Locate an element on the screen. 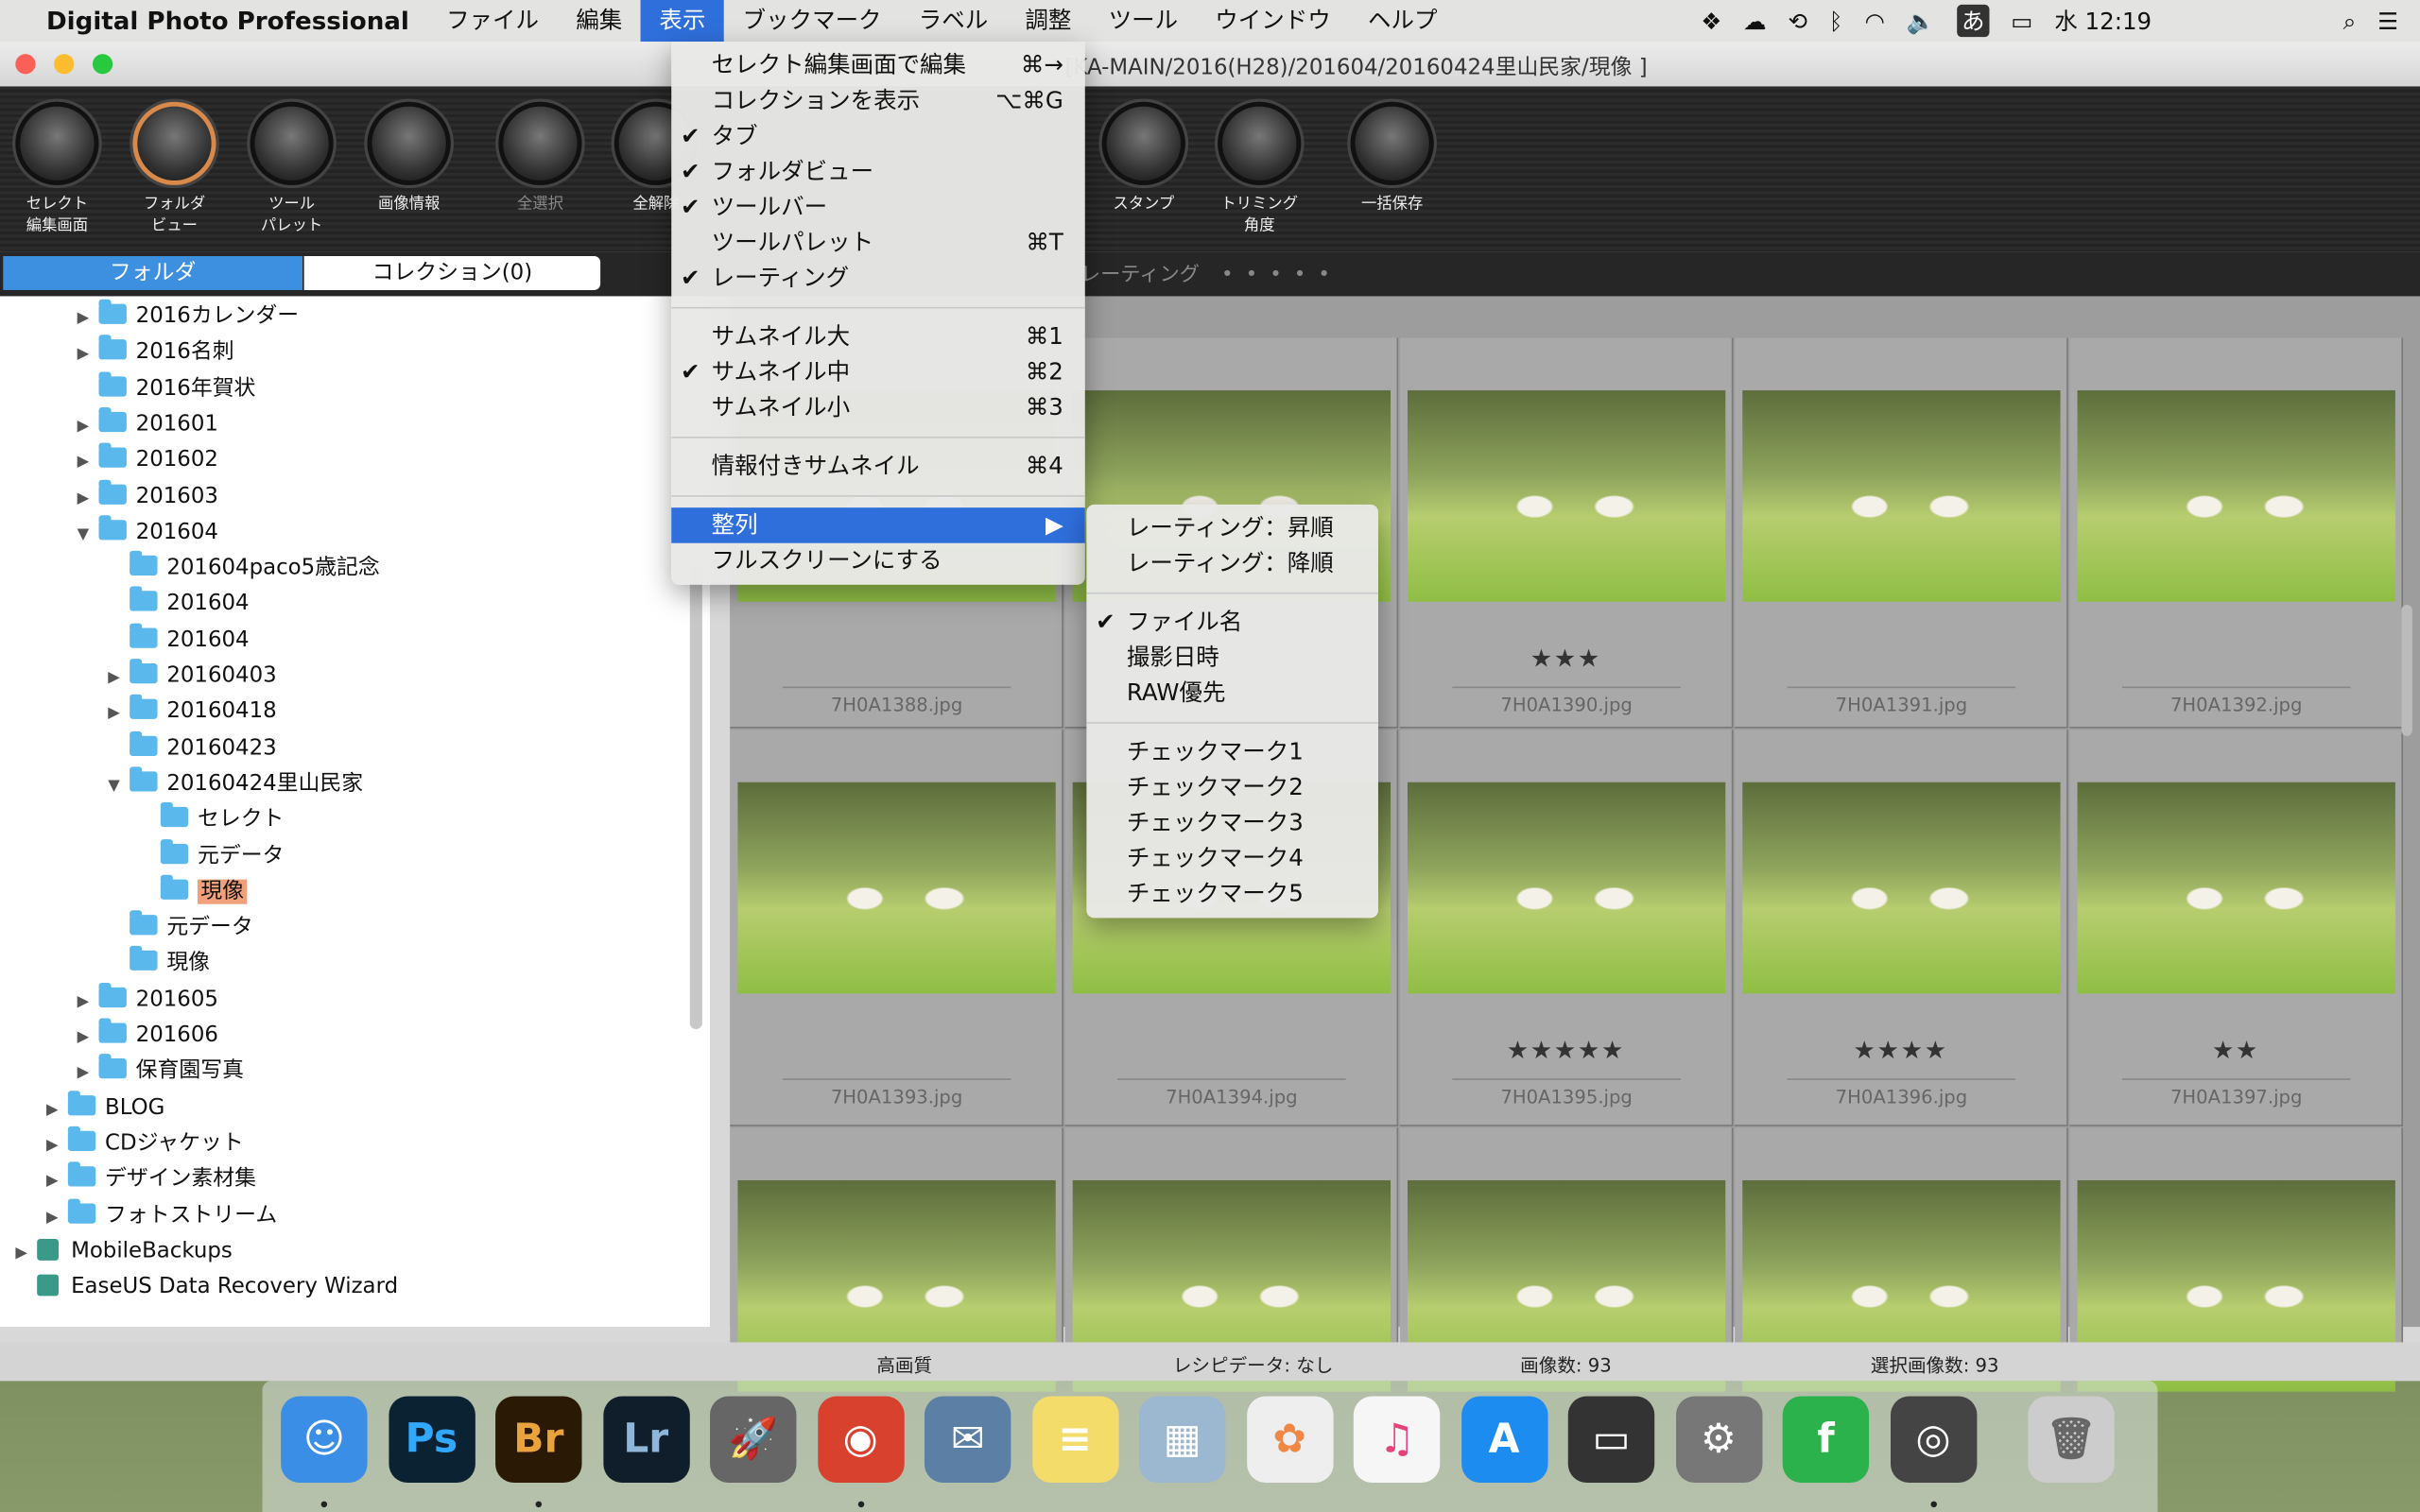 This screenshot has height=1512, width=2420. menu-6: ツール is located at coordinates (1143, 21).